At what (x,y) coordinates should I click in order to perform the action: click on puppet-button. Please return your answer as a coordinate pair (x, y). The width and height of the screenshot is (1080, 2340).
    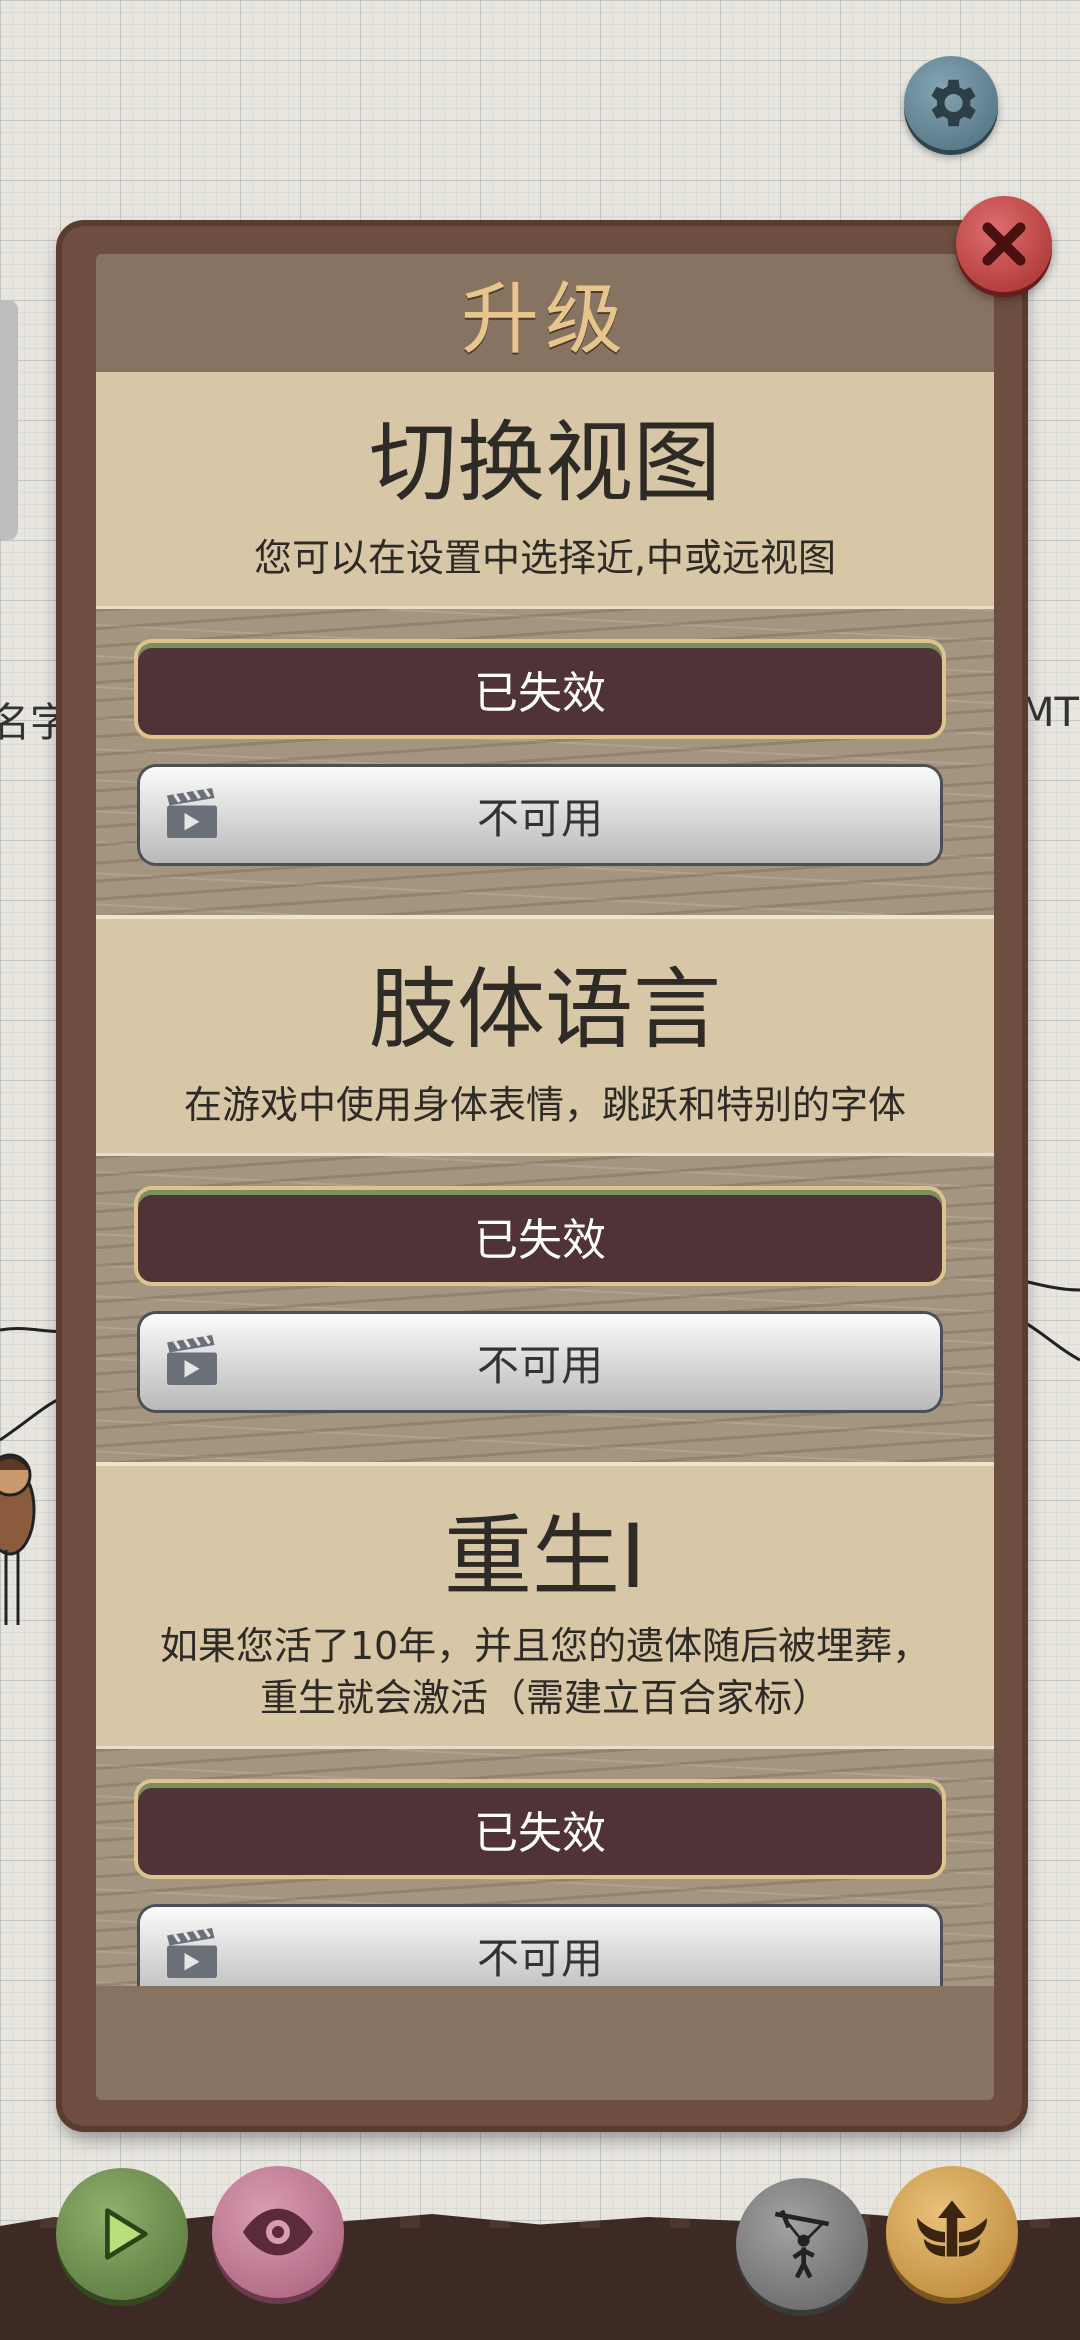
    Looking at the image, I should click on (802, 2244).